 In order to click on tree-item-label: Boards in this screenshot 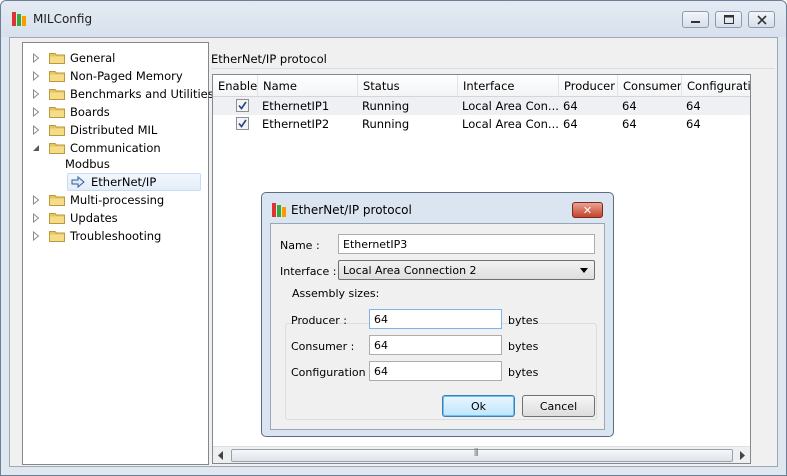, I will do `click(90, 112)`.